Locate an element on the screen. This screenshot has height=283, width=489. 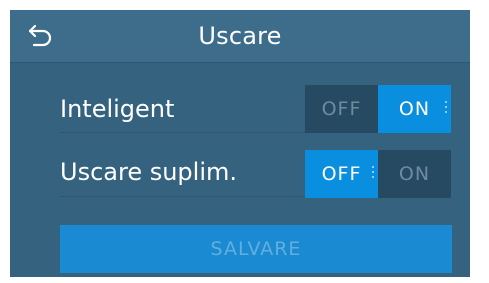
back-arrow-icon is located at coordinates (40, 35).